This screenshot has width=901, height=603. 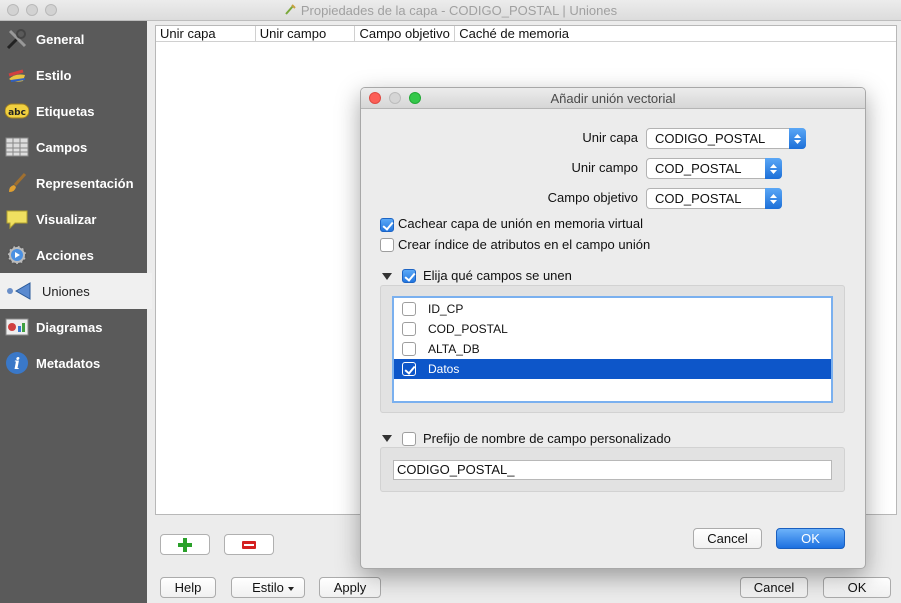 I want to click on cache-checkbox, so click(x=387, y=225).